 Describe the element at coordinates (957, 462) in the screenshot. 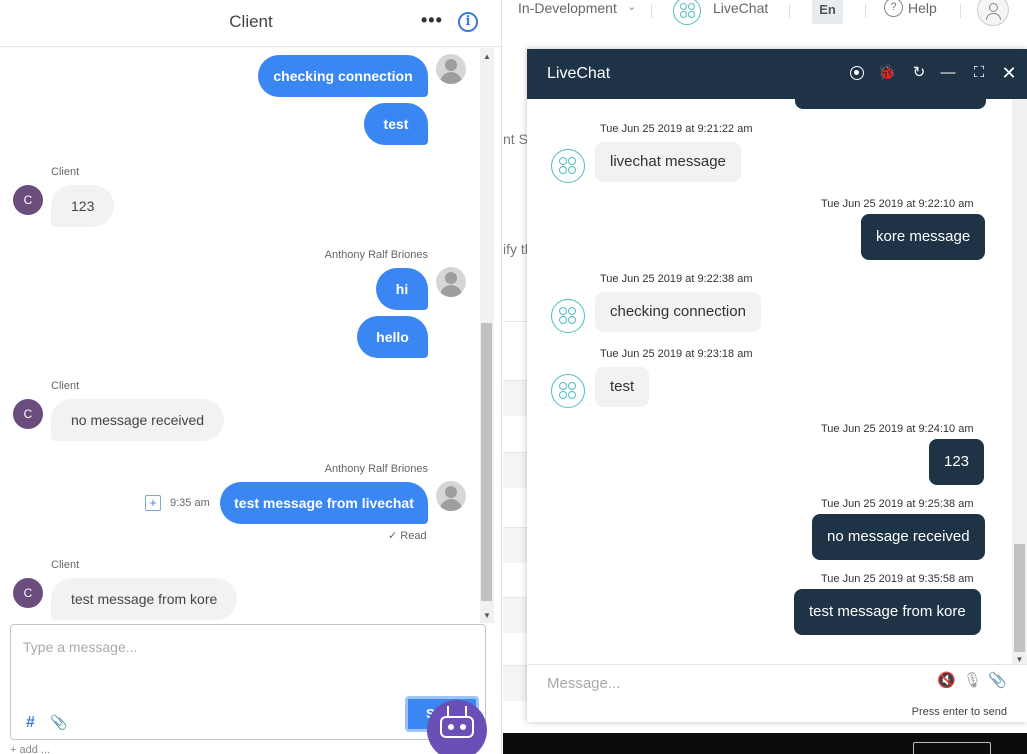

I see `user-message: 123` at that location.